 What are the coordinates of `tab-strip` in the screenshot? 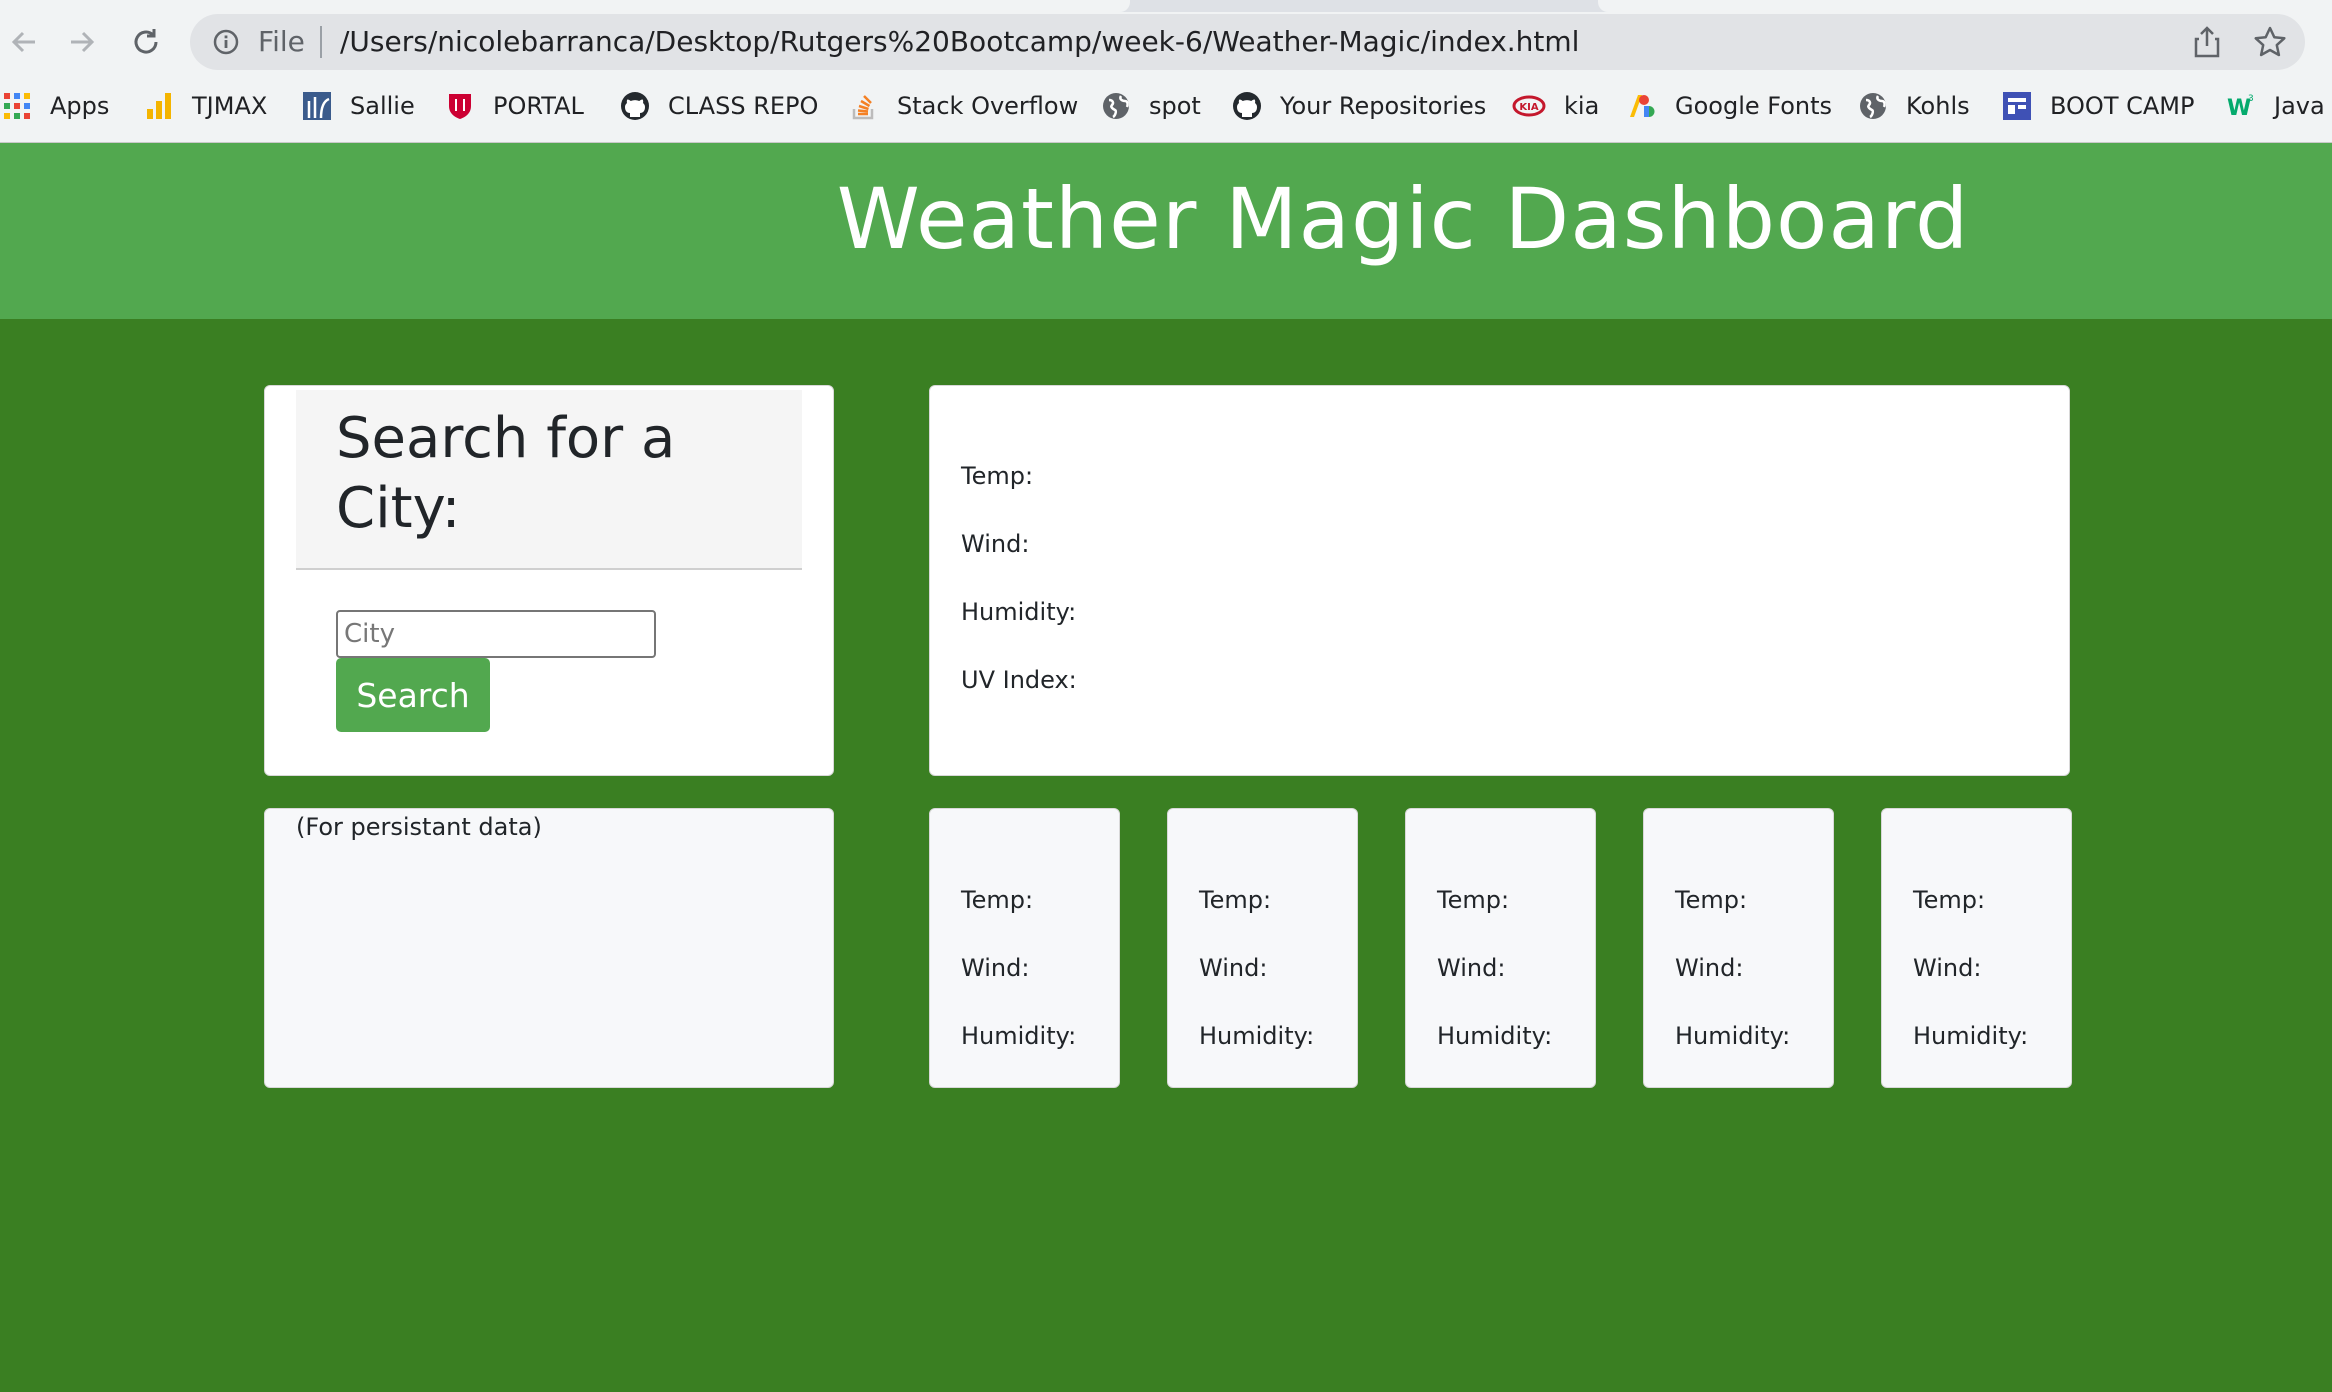 It's located at (1166, 6).